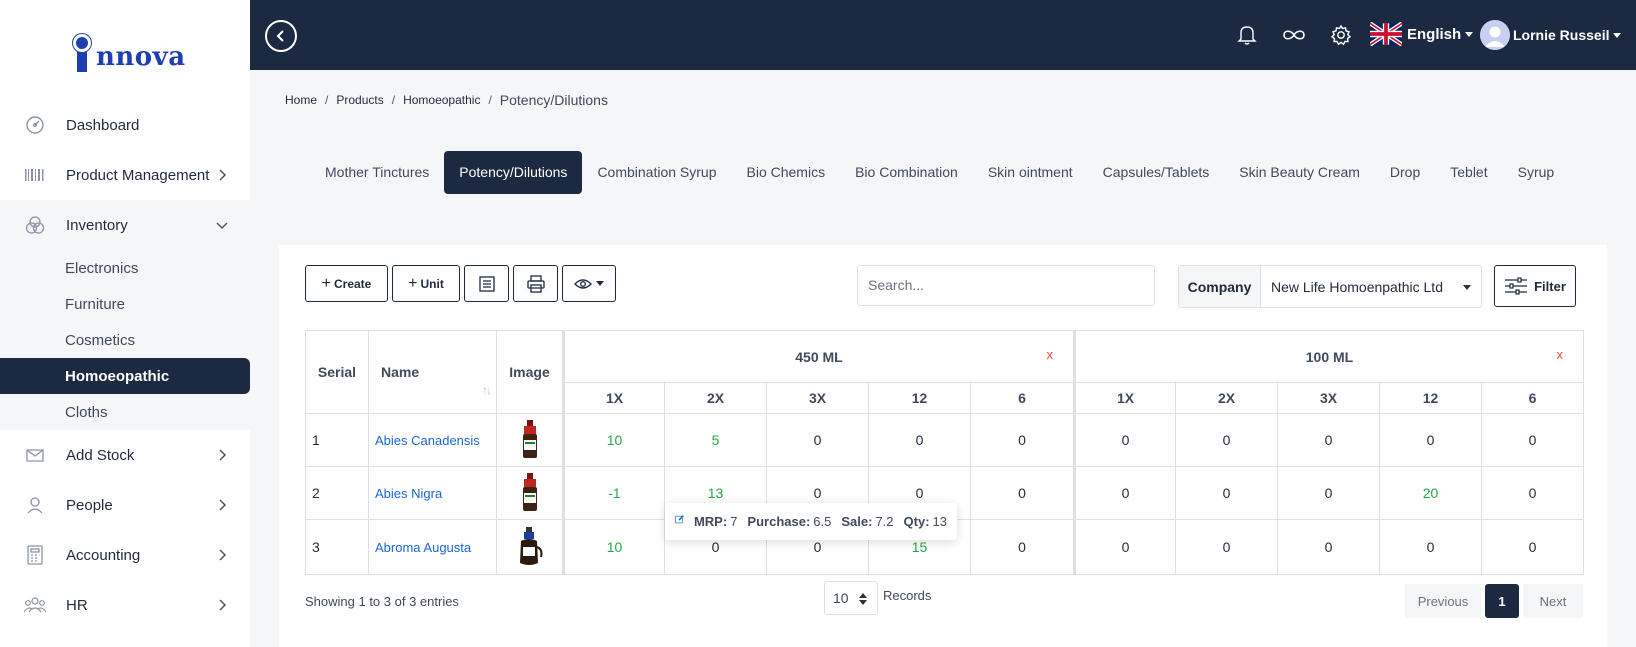 This screenshot has height=647, width=1636. Describe the element at coordinates (433, 440) in the screenshot. I see `product-name-link: Abies Canadensis` at that location.